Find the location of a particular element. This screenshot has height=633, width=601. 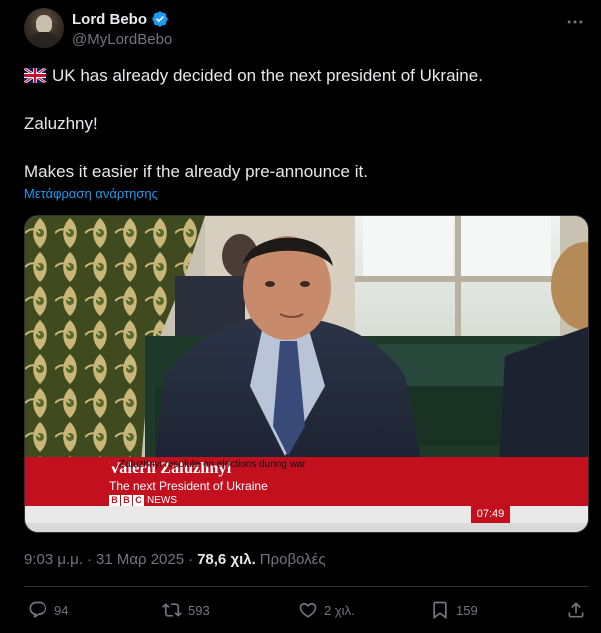

author-display-name: Lord Bebo is located at coordinates (109, 19).